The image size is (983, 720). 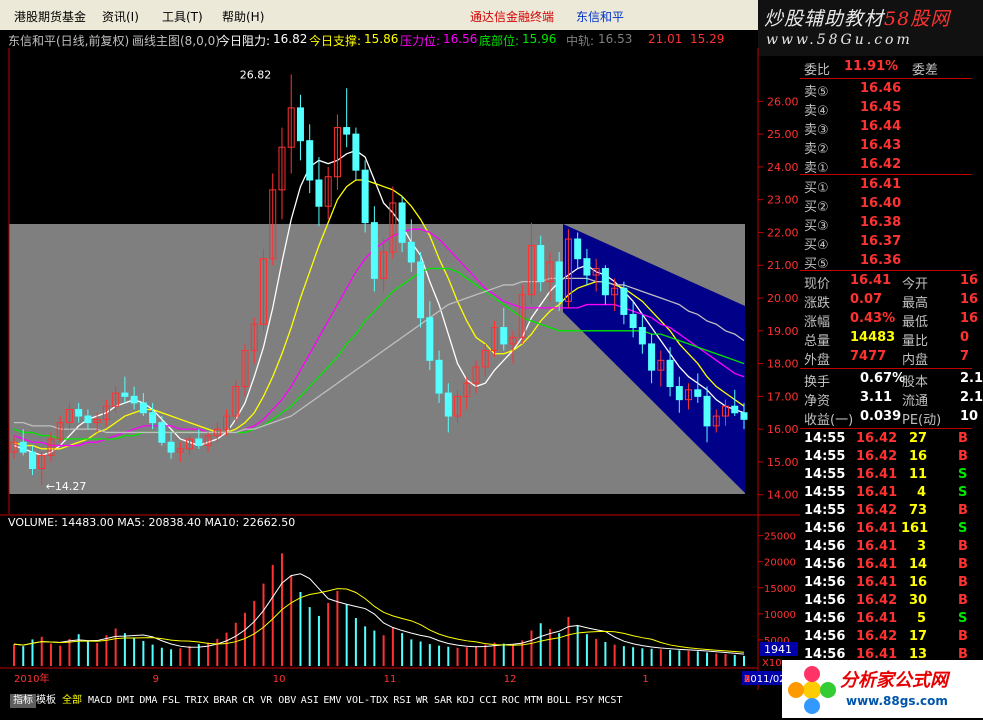 I want to click on bid-price: 16.37, so click(x=881, y=241).